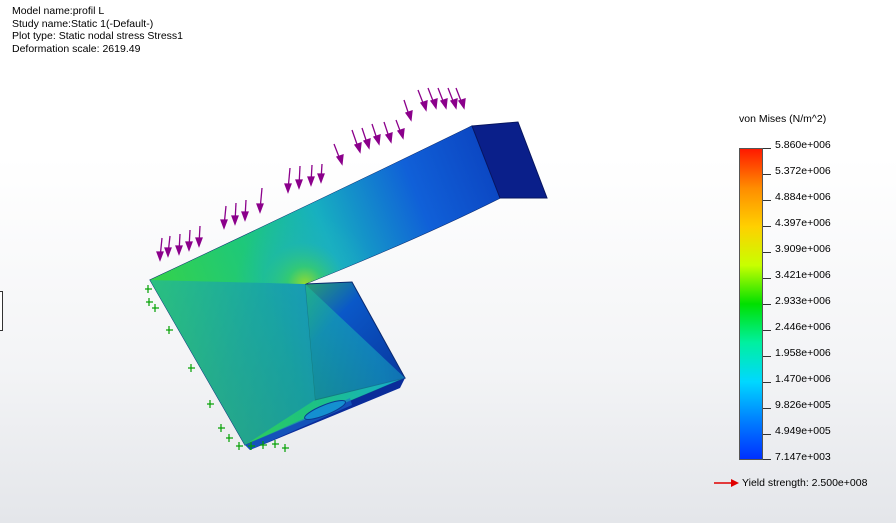  What do you see at coordinates (277, 362) in the screenshot?
I see `profile-front-overlay` at bounding box center [277, 362].